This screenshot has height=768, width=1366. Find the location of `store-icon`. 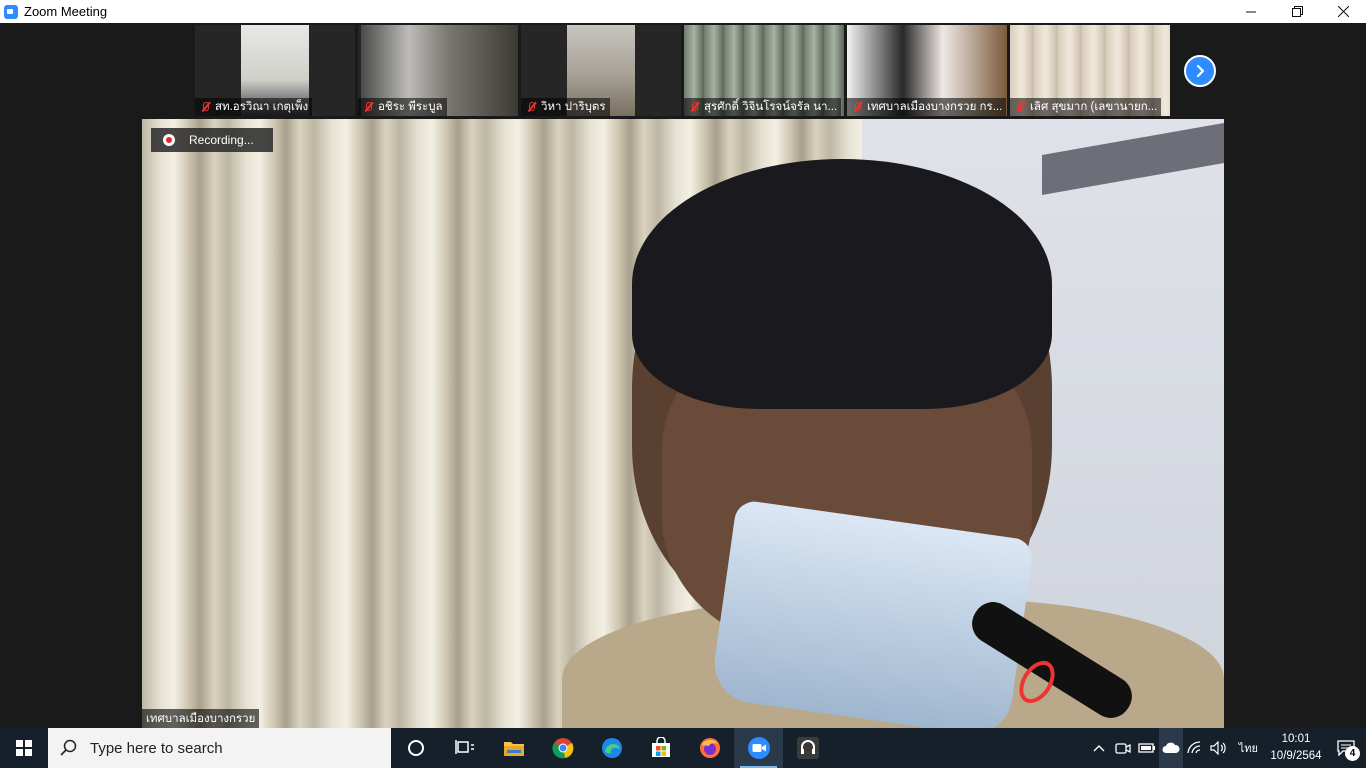

store-icon is located at coordinates (660, 747).